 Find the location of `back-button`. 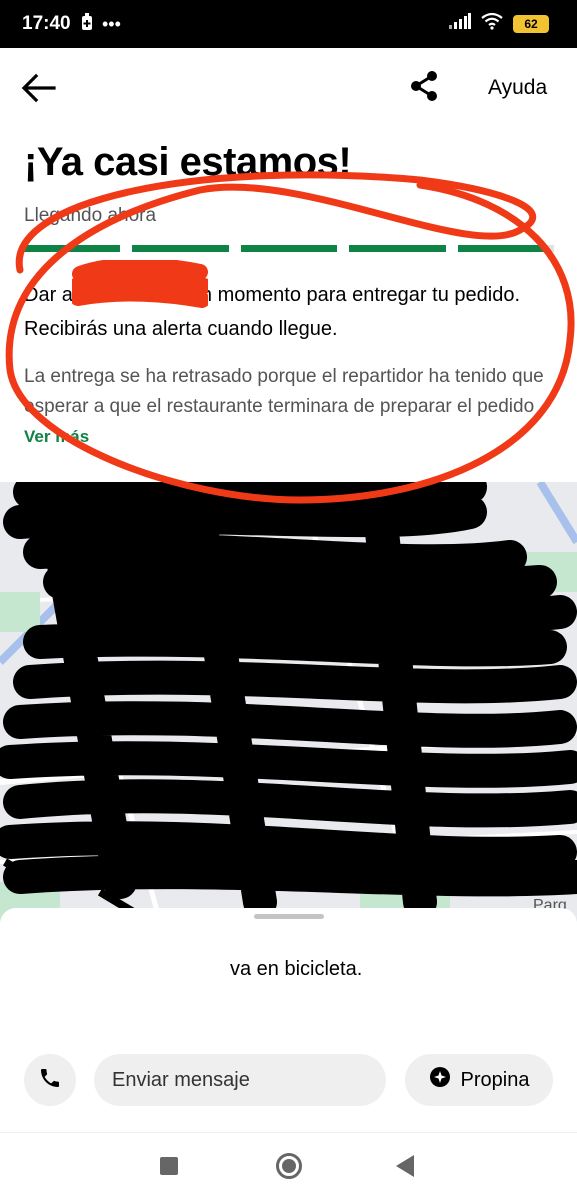

back-button is located at coordinates (40, 90).